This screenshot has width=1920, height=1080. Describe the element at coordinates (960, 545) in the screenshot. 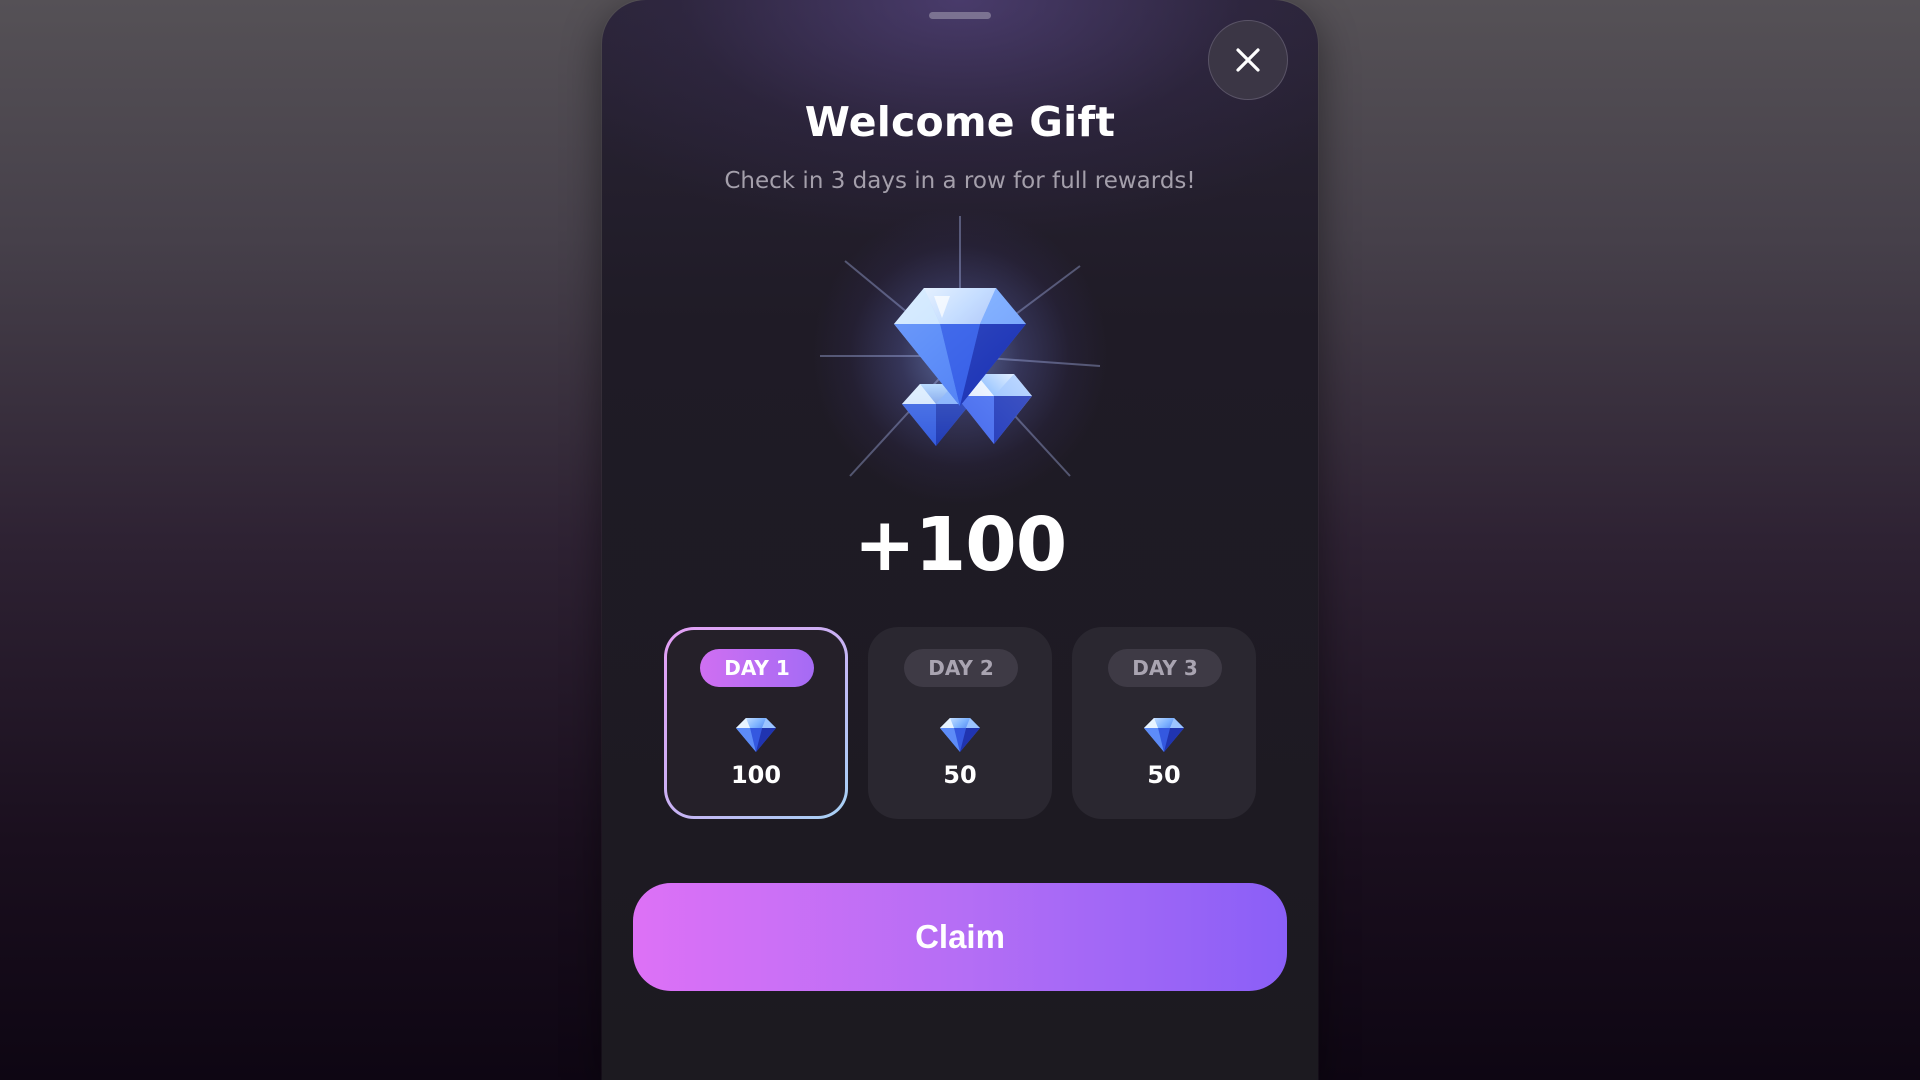

I see `reward-amount: +100` at that location.